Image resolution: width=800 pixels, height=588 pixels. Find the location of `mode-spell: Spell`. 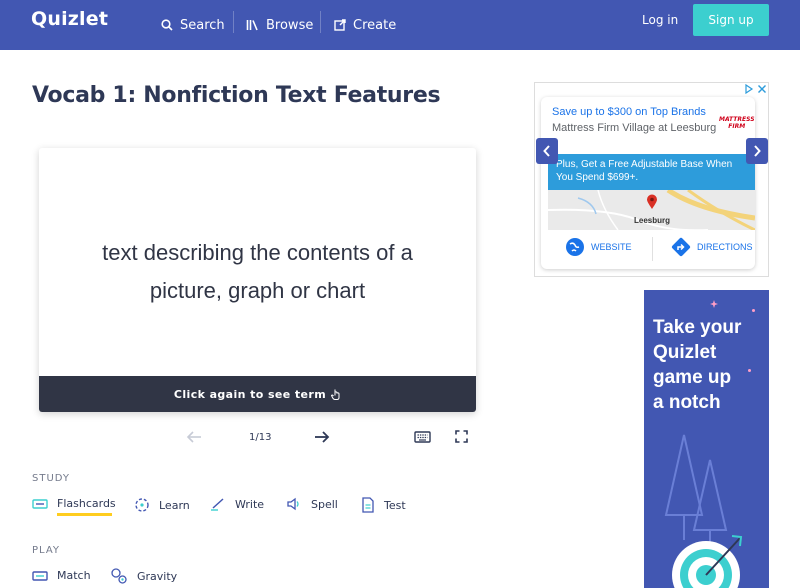

mode-spell: Spell is located at coordinates (312, 504).